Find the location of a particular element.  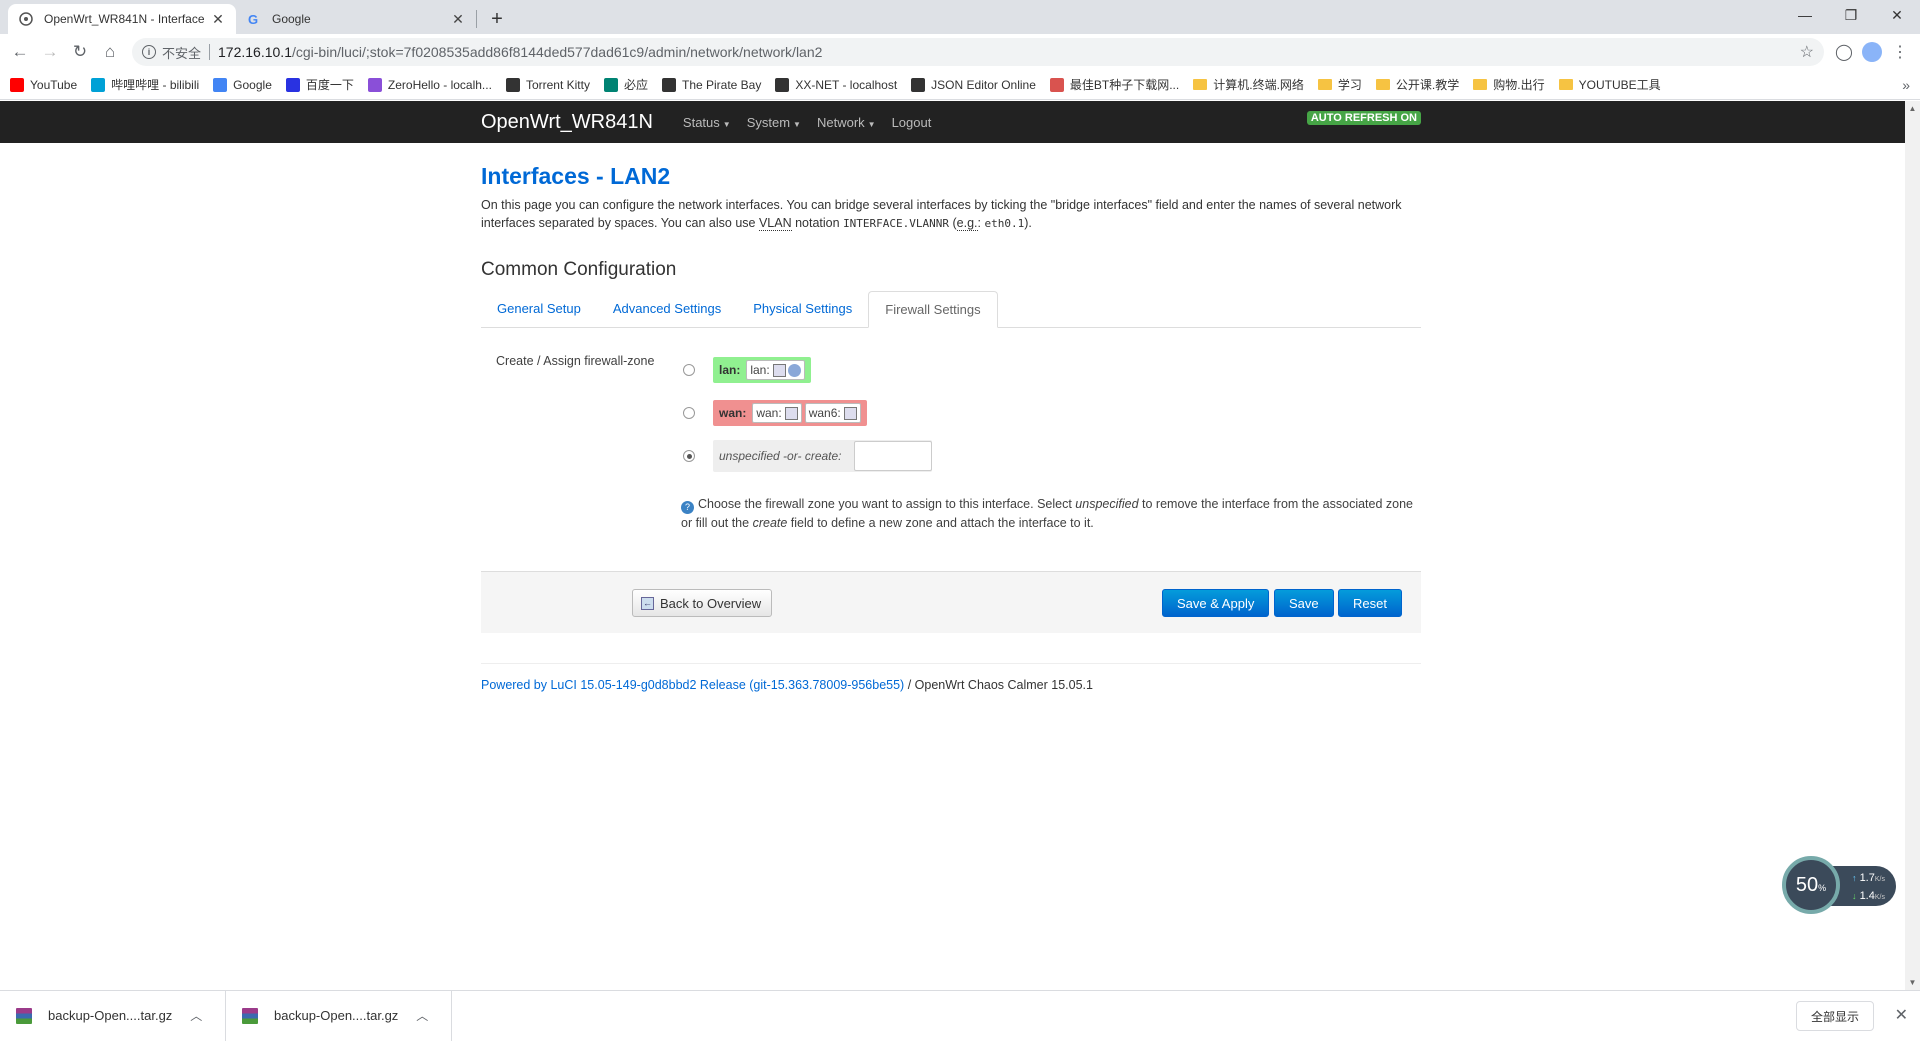

menu-status: Status ▼ is located at coordinates (707, 122).